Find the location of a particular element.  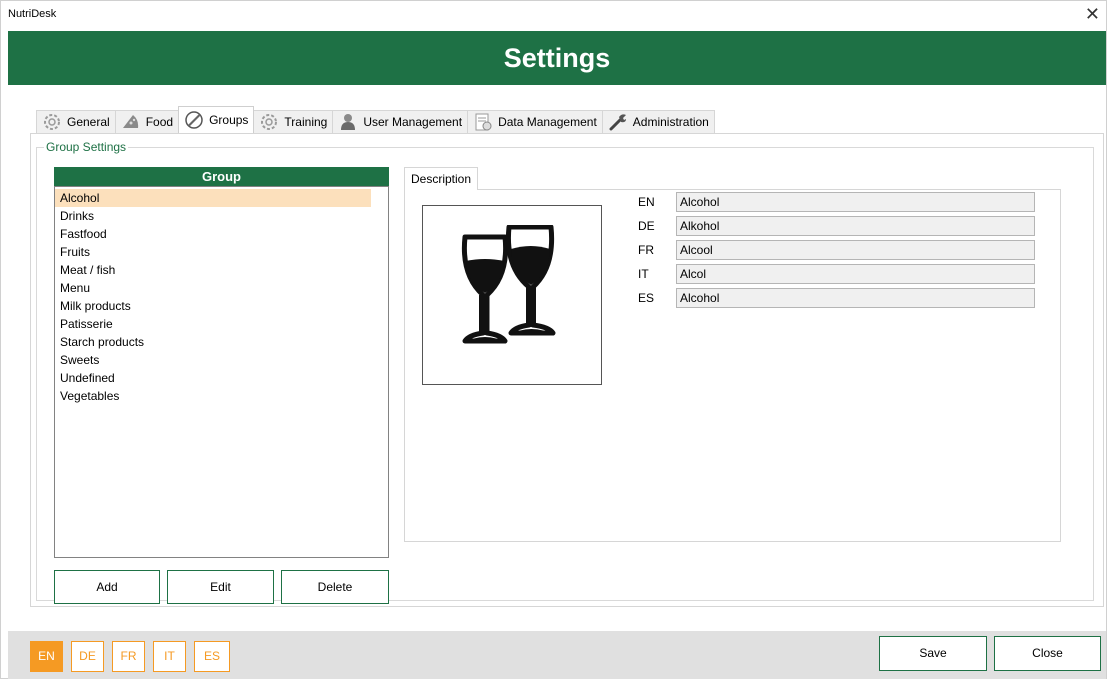

group-image is located at coordinates (512, 295).